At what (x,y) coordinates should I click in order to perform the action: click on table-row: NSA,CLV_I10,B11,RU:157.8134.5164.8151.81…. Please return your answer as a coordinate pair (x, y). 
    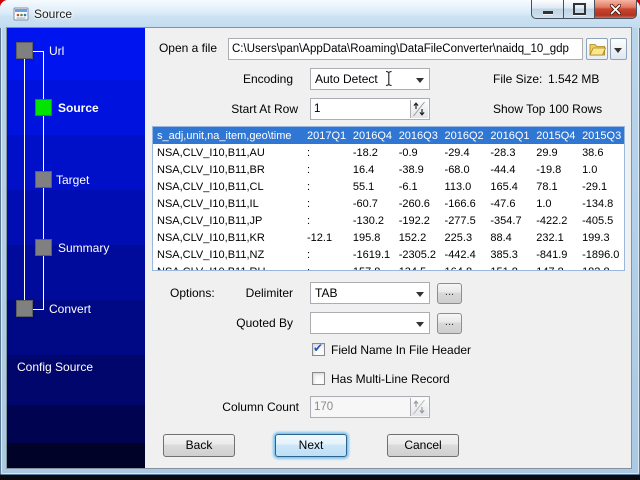
    Looking at the image, I should click on (388, 267).